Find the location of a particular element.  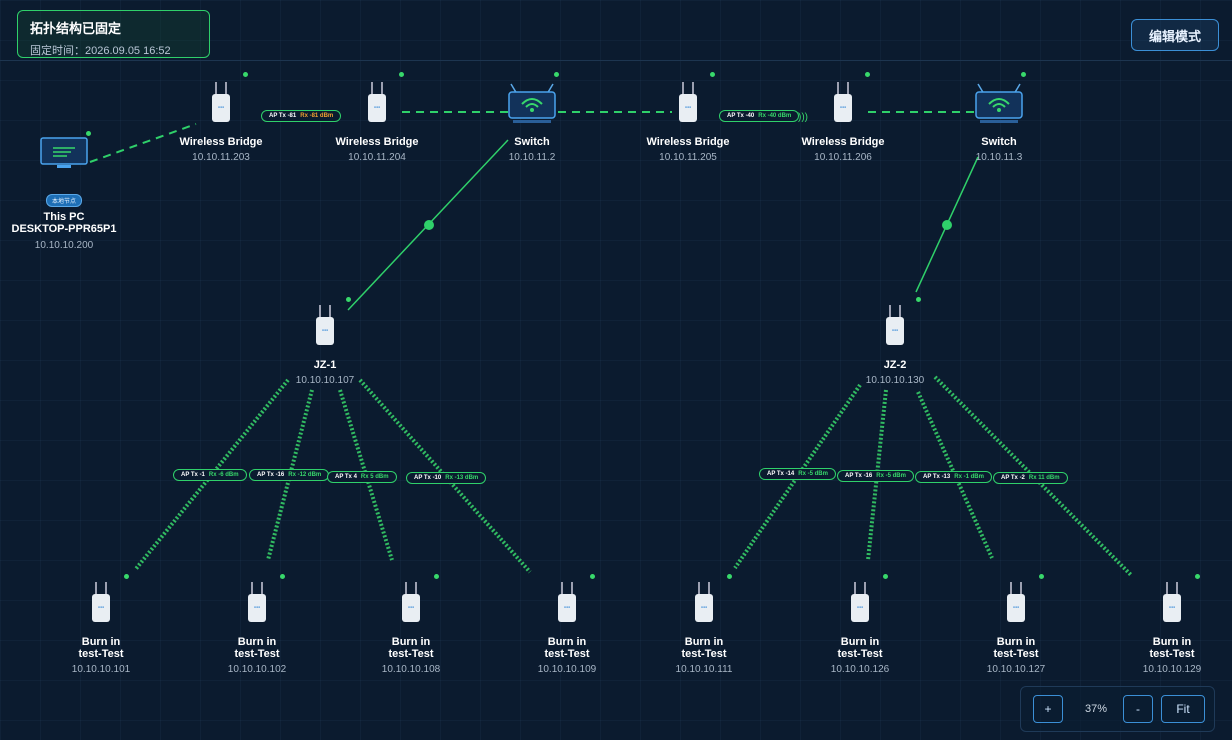

tx-value: AP Tx -10 is located at coordinates (428, 478).